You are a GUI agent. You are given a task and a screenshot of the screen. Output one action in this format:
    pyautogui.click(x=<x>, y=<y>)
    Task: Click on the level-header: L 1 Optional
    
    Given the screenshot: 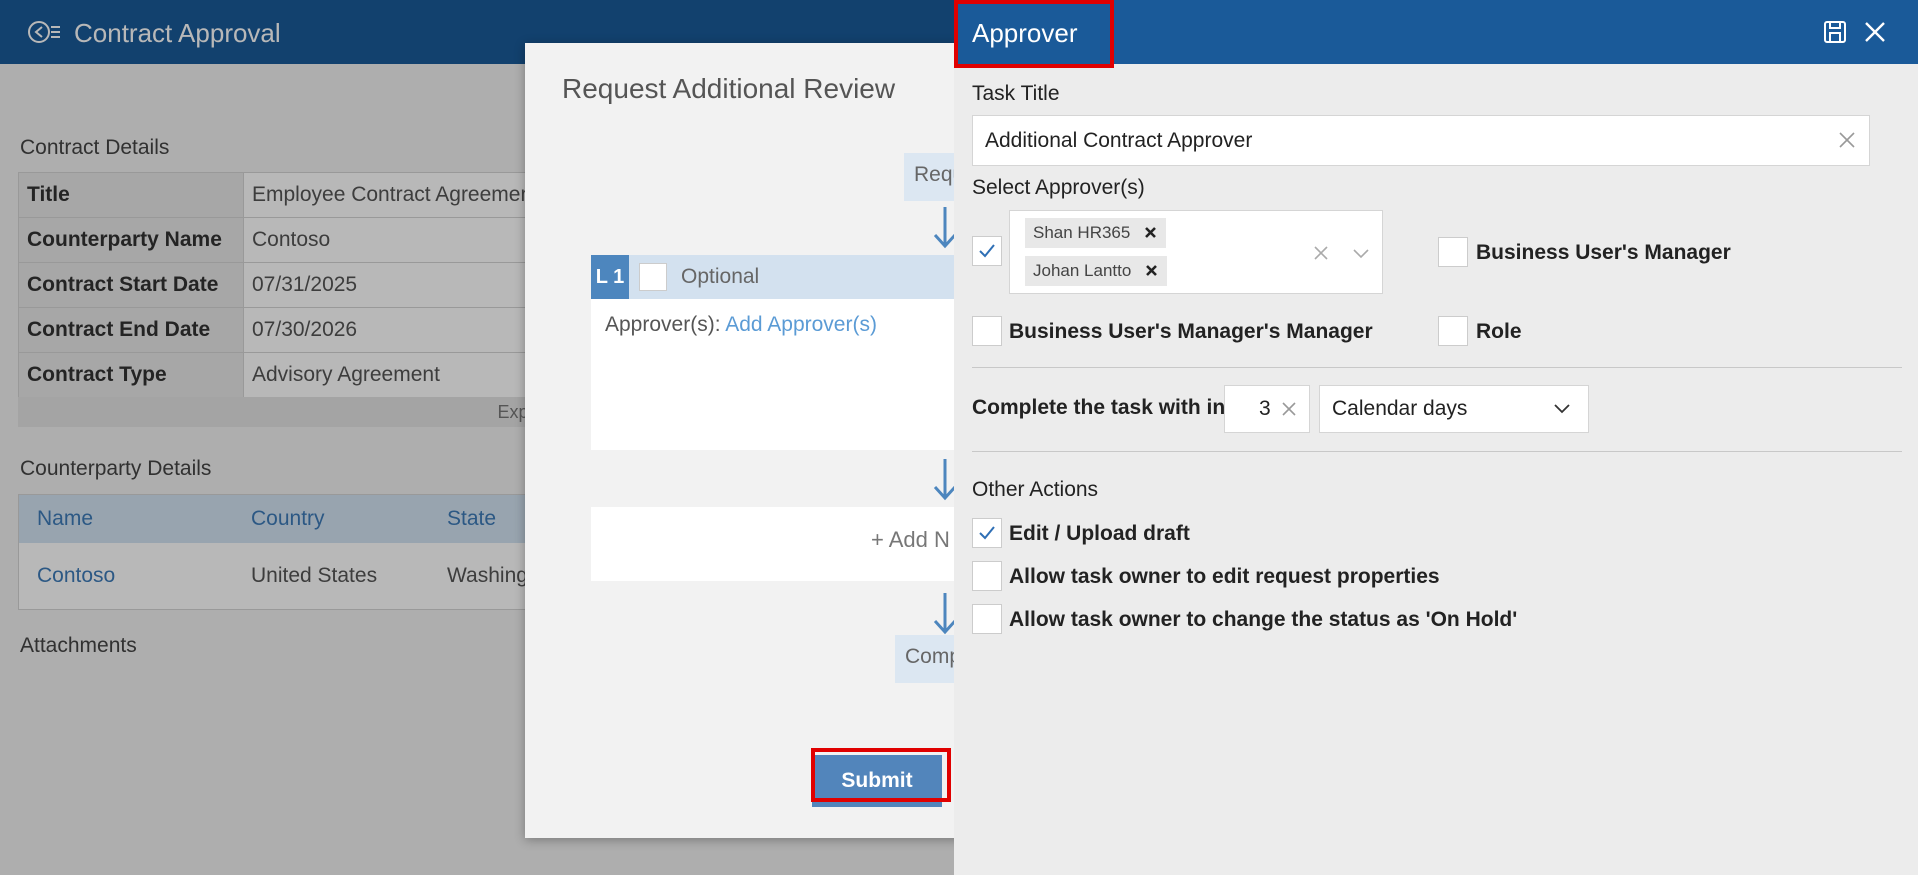 What is the action you would take?
    pyautogui.click(x=788, y=277)
    